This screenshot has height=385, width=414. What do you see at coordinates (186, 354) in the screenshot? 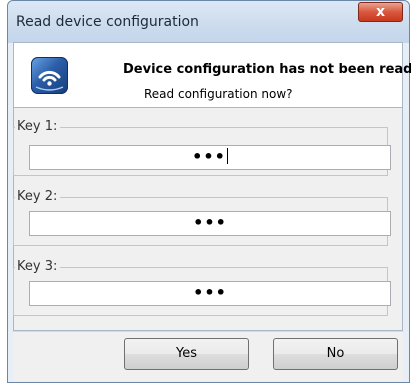
I see `yes-button: Yes` at bounding box center [186, 354].